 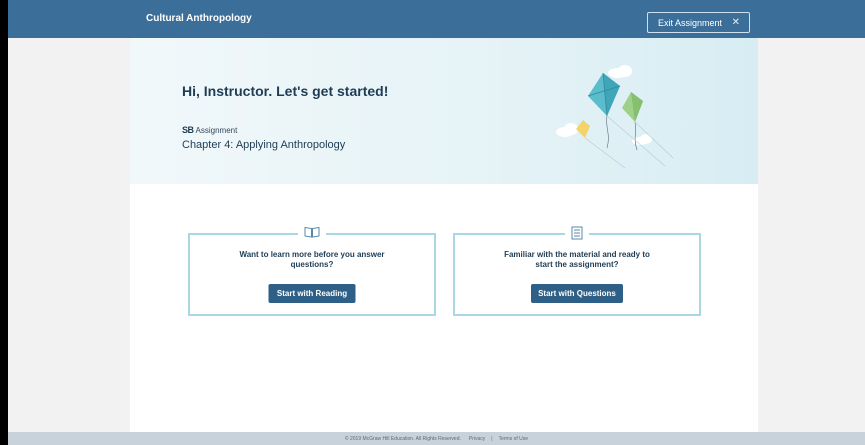 I want to click on exit-assignment-button: Exit Assignment ✕, so click(x=698, y=22).